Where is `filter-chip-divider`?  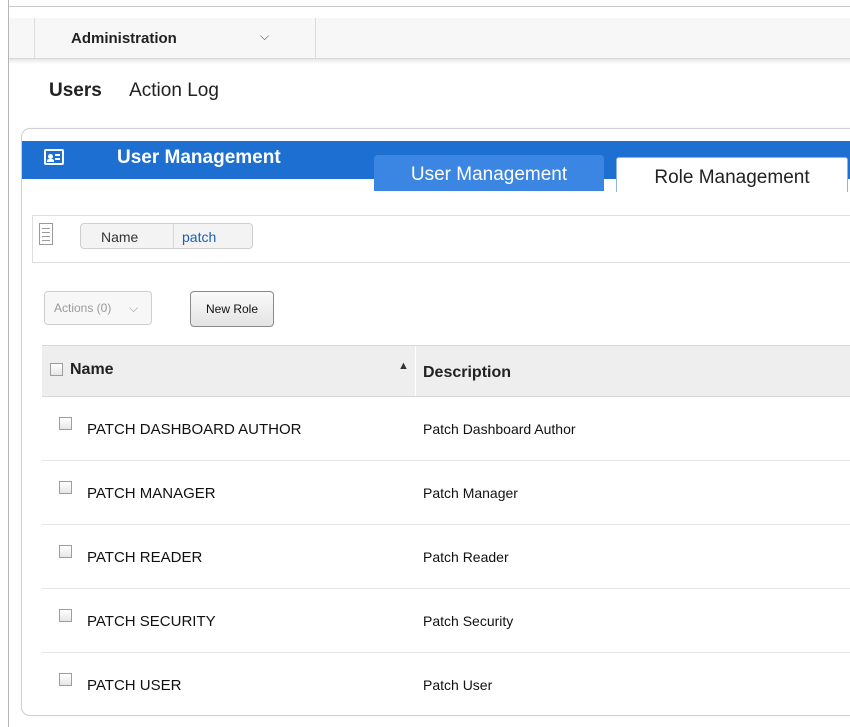
filter-chip-divider is located at coordinates (173, 236).